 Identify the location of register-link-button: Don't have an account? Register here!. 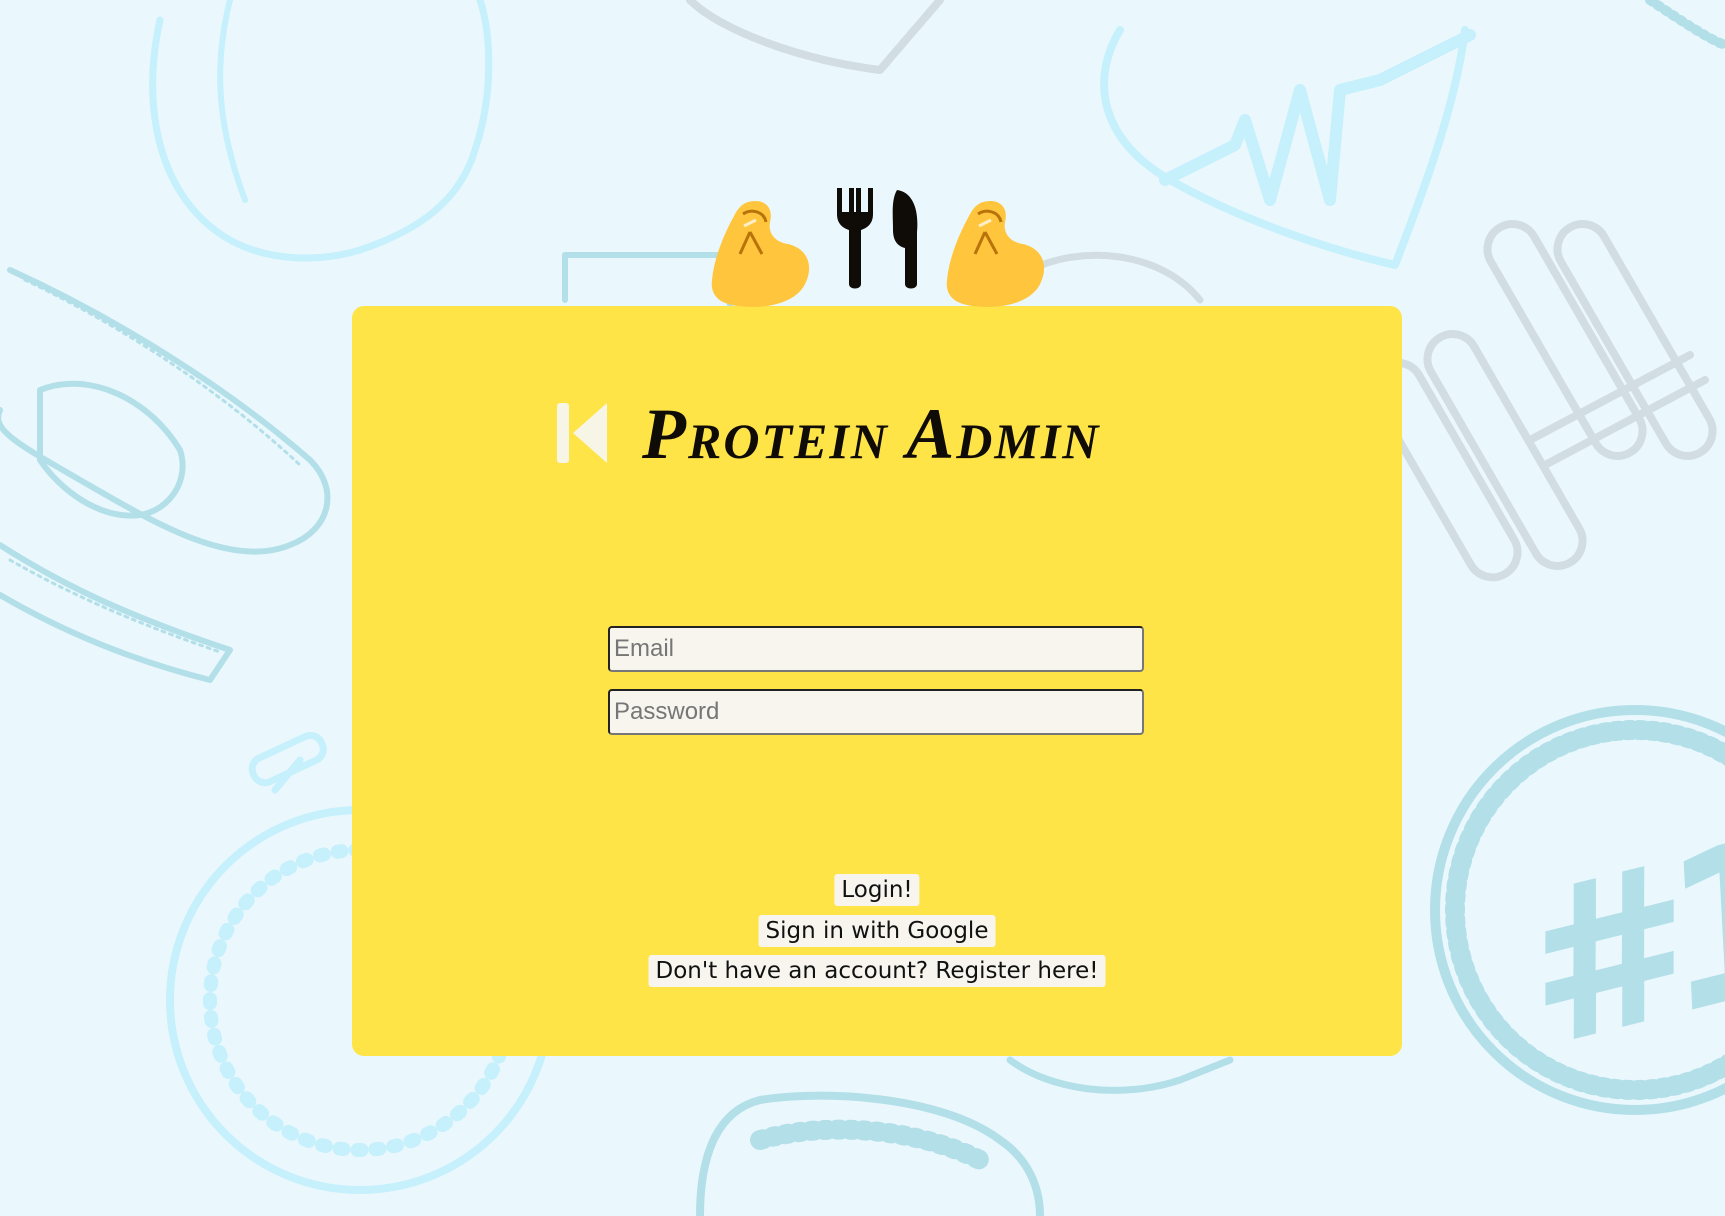
(877, 971).